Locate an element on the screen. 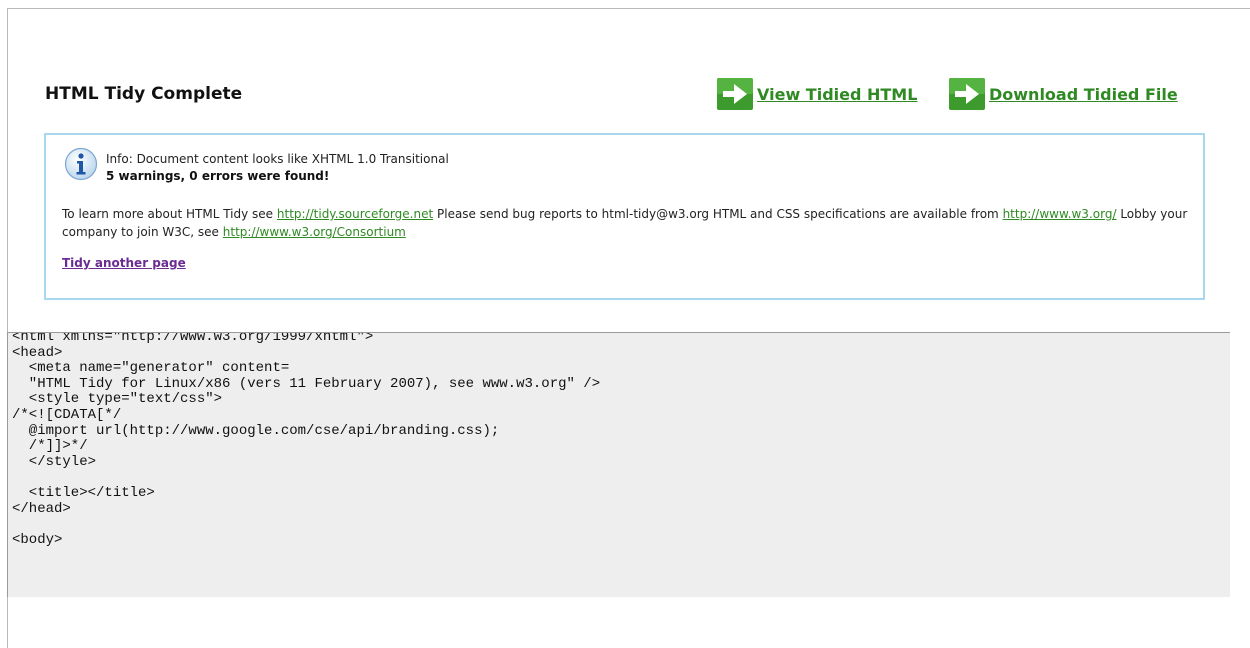 The width and height of the screenshot is (1250, 648). view-tidied-html-button: View Tidied HTML is located at coordinates (817, 94).